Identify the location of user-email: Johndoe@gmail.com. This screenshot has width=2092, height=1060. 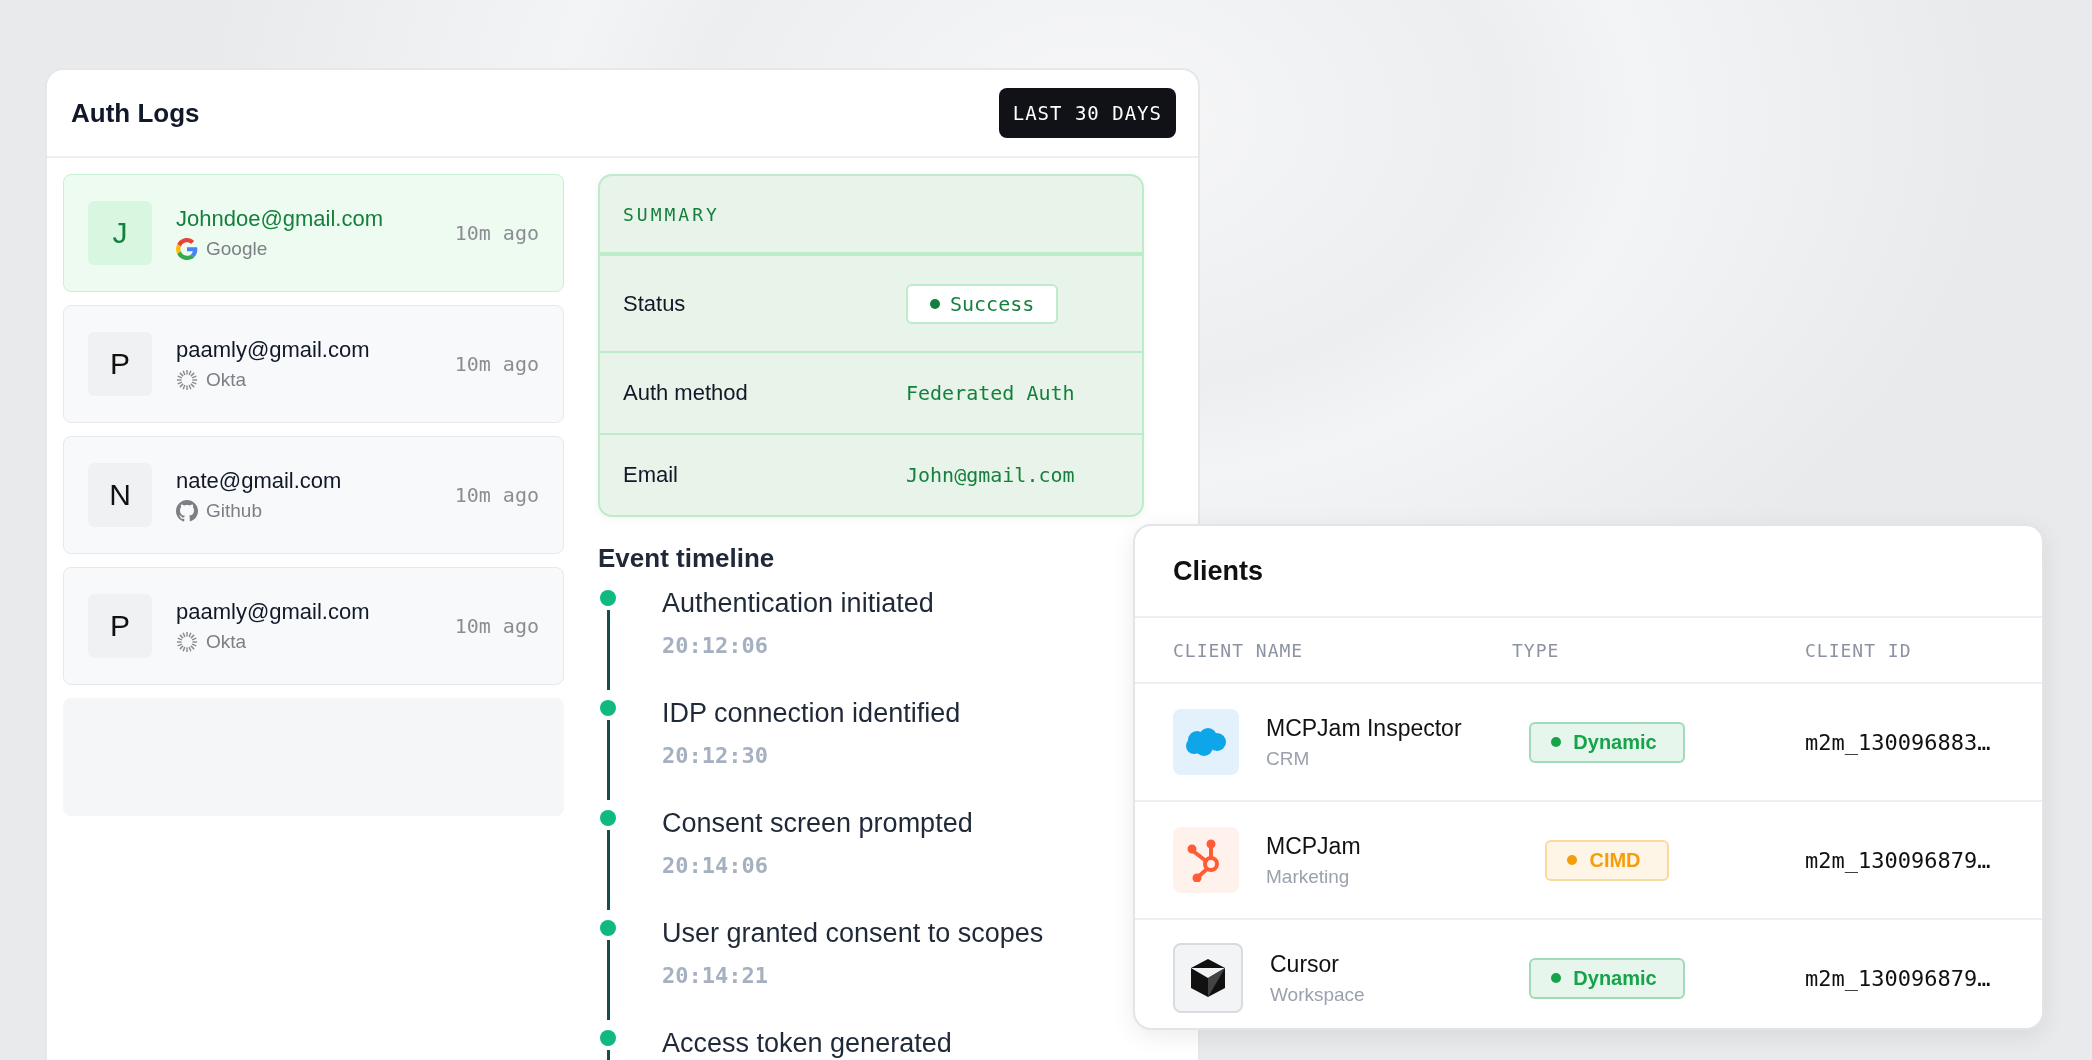
(280, 219).